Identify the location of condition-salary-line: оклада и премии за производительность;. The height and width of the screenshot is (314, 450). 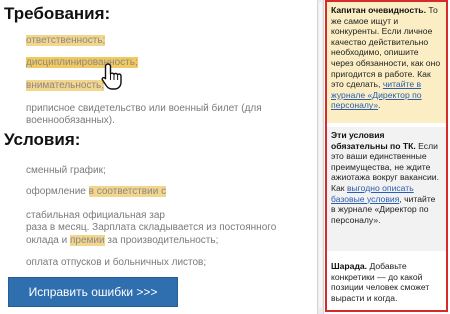
(122, 241).